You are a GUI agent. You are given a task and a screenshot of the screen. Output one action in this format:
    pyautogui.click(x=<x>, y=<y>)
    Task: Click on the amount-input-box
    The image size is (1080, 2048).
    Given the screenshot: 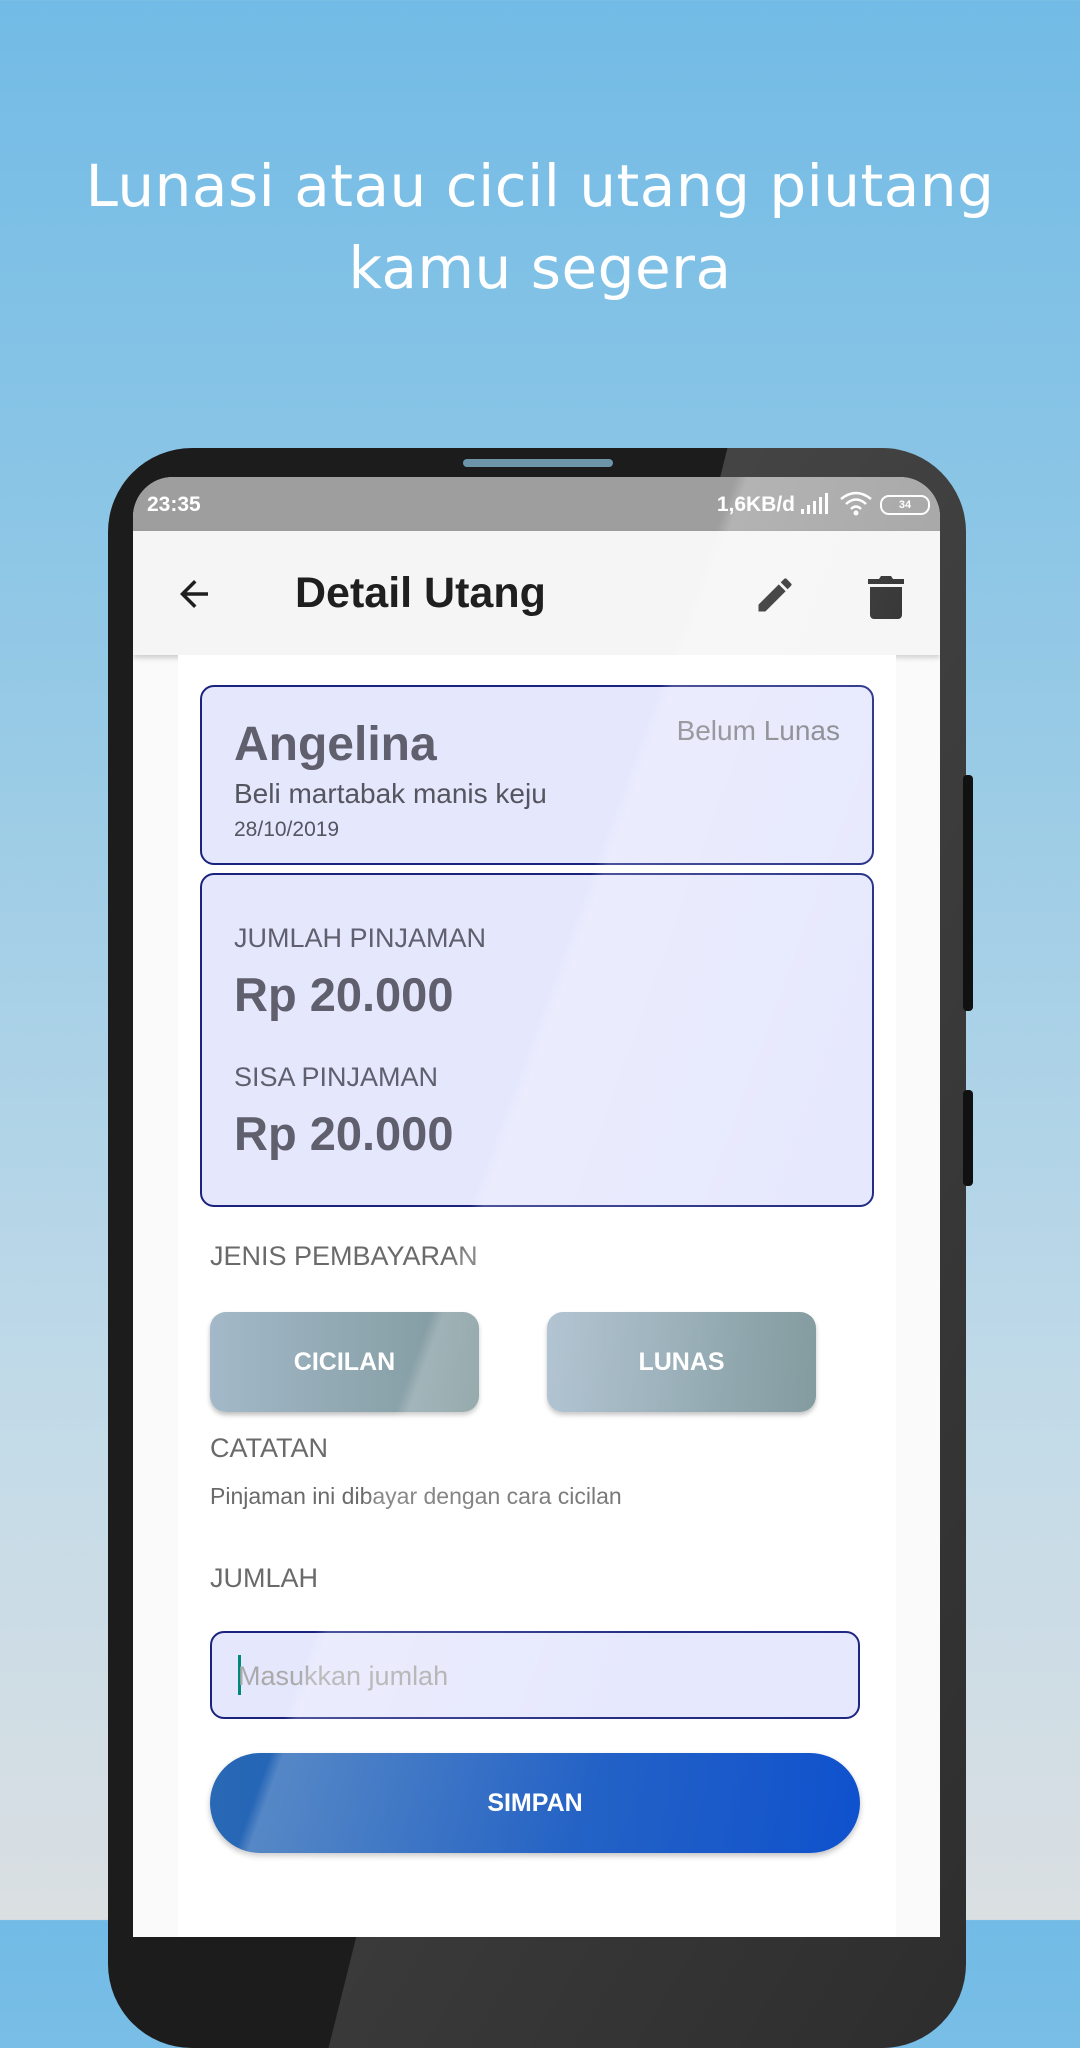 What is the action you would take?
    pyautogui.click(x=535, y=1675)
    